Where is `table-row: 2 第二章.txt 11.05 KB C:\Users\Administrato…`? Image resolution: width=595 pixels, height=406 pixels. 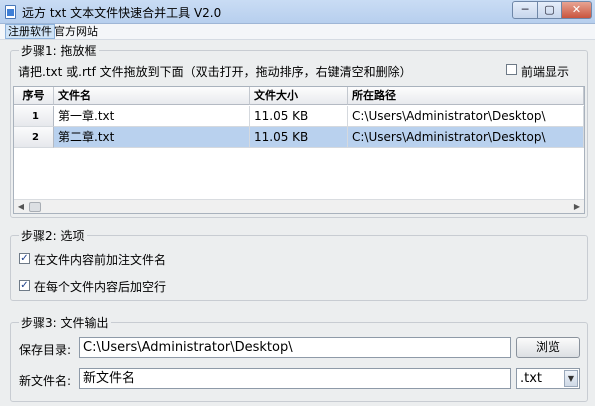
table-row: 2 第二章.txt 11.05 KB C:\Users\Administrato… is located at coordinates (299, 137).